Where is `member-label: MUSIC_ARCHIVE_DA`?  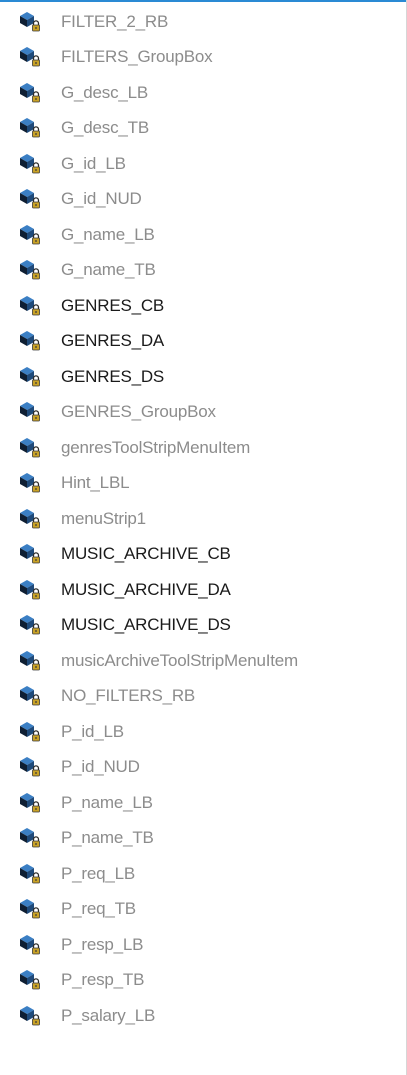
member-label: MUSIC_ARCHIVE_DA is located at coordinates (146, 589).